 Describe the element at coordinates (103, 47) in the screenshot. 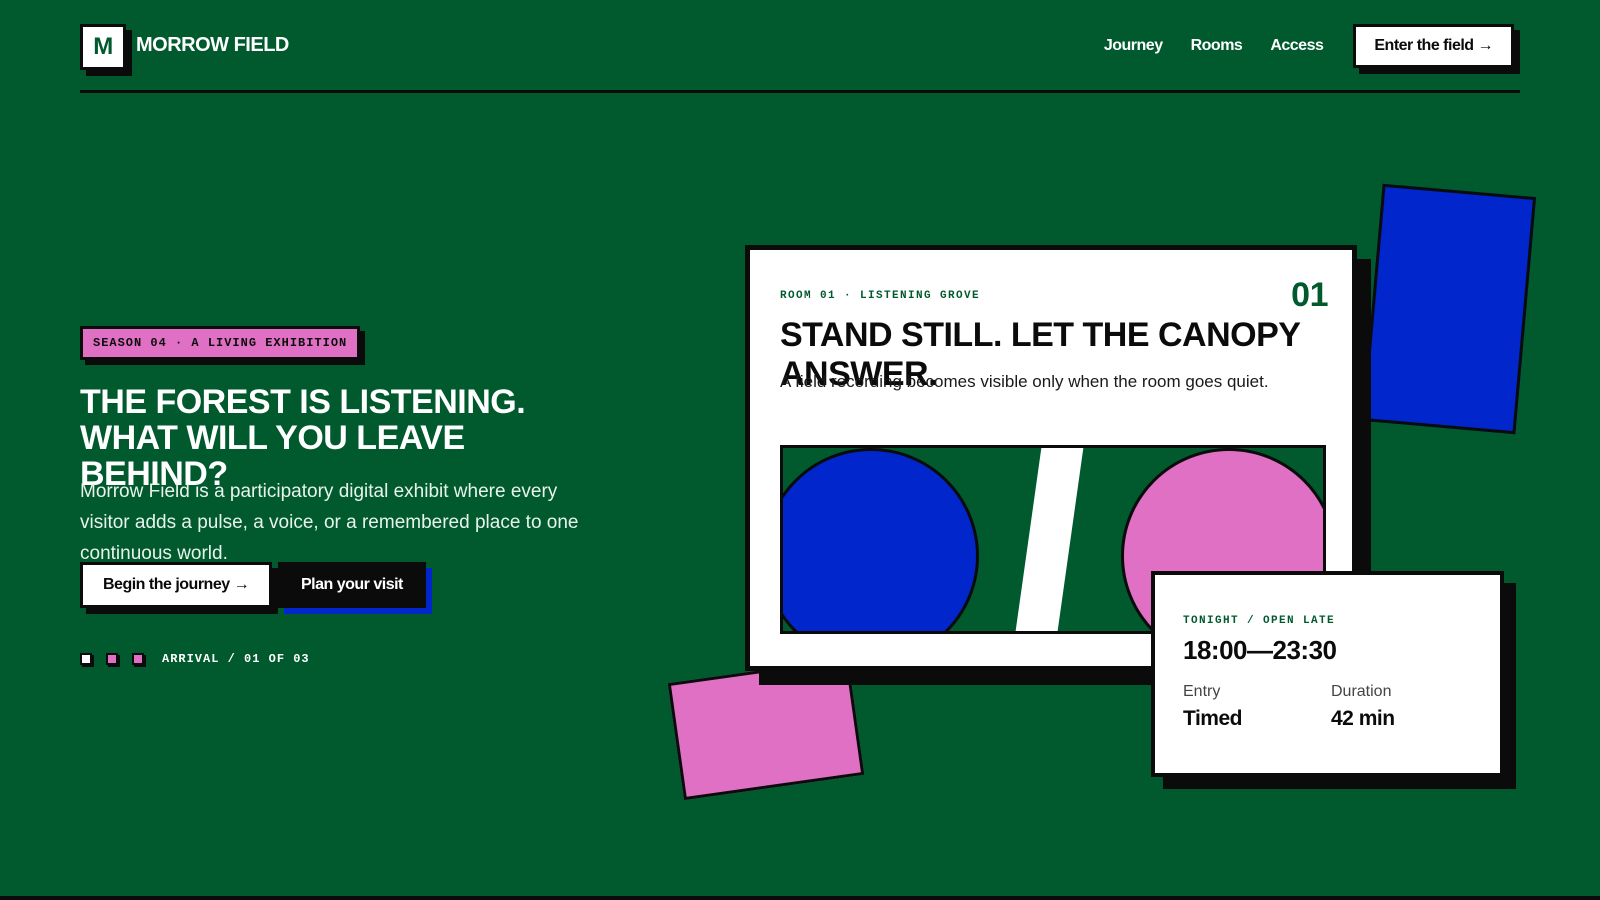

I see `logo-mark: M` at that location.